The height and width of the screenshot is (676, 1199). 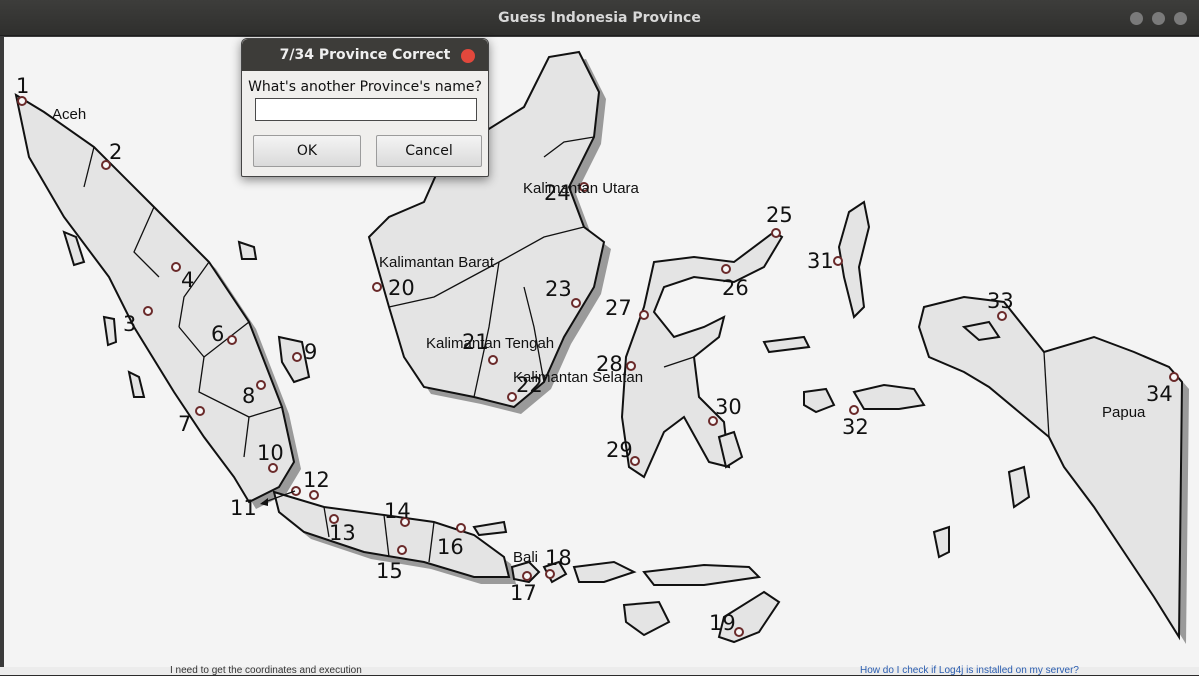 What do you see at coordinates (604, 571) in the screenshot?
I see `sumbawa-island` at bounding box center [604, 571].